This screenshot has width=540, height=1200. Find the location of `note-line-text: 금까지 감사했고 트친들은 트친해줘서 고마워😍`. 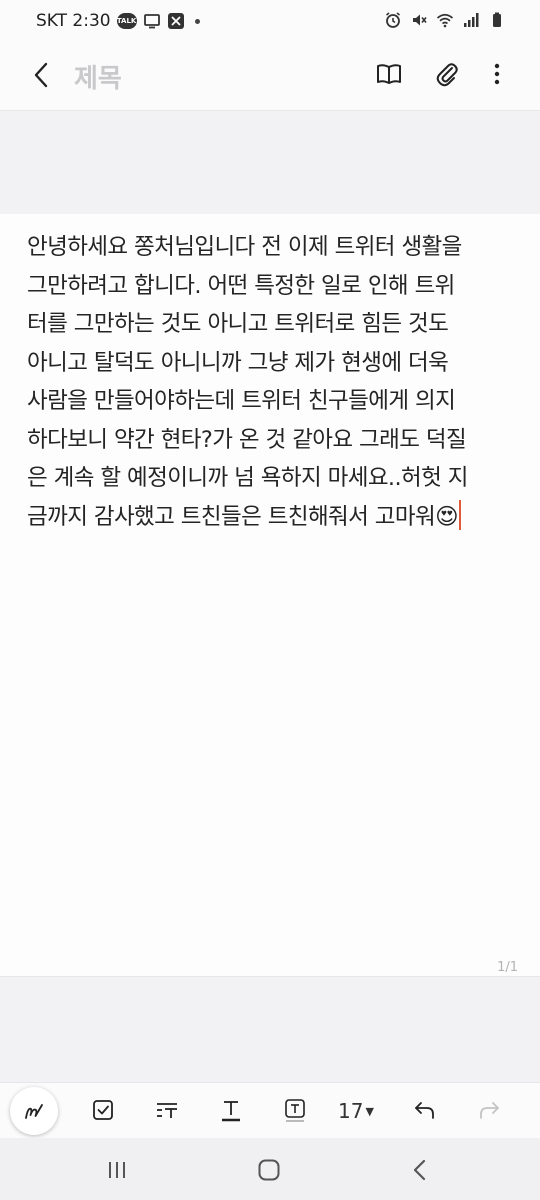

note-line-text: 금까지 감사했고 트친들은 트친해줘서 고마워😍 is located at coordinates (243, 516).